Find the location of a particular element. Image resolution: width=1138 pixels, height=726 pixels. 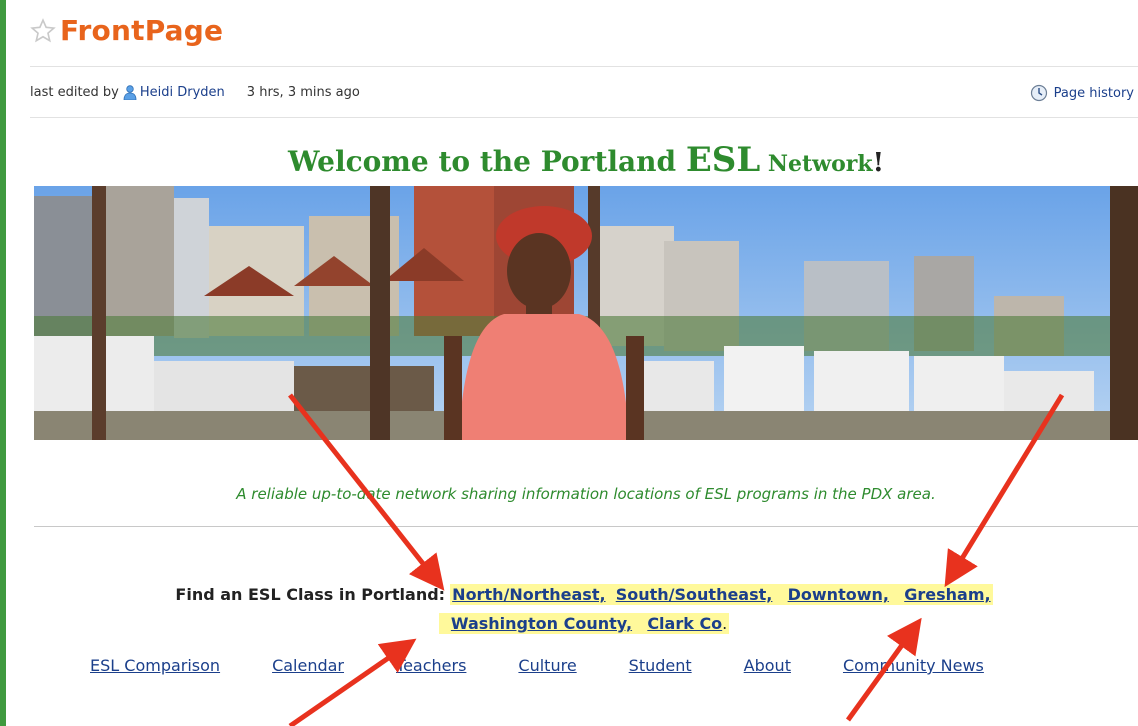

welcome-text: Welcome to the Portland is located at coordinates (486, 161).